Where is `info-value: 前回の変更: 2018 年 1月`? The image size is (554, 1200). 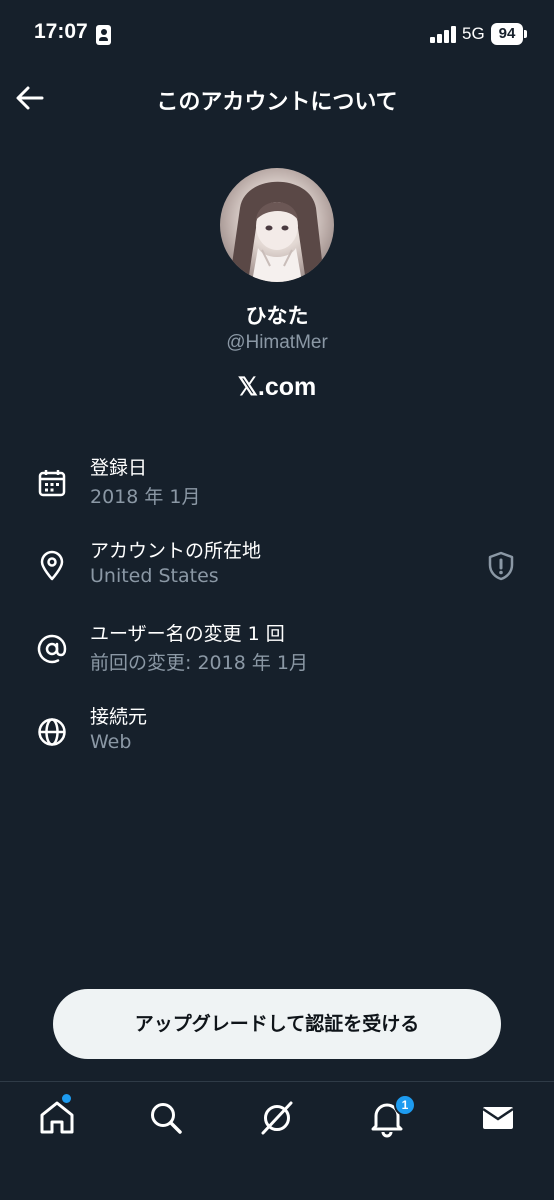
info-value: 前回の変更: 2018 年 1月 is located at coordinates (199, 663).